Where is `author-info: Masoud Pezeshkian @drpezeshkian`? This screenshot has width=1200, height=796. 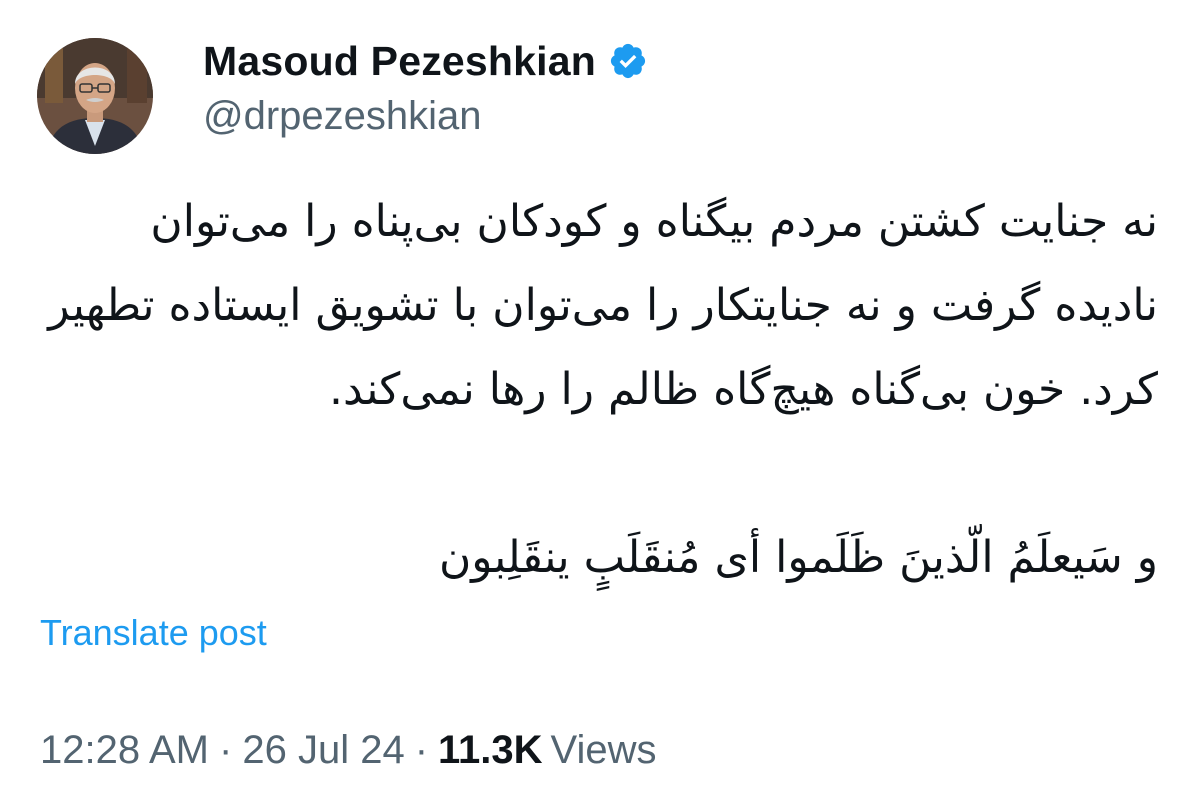 author-info: Masoud Pezeshkian @drpezeshkian is located at coordinates (425, 86).